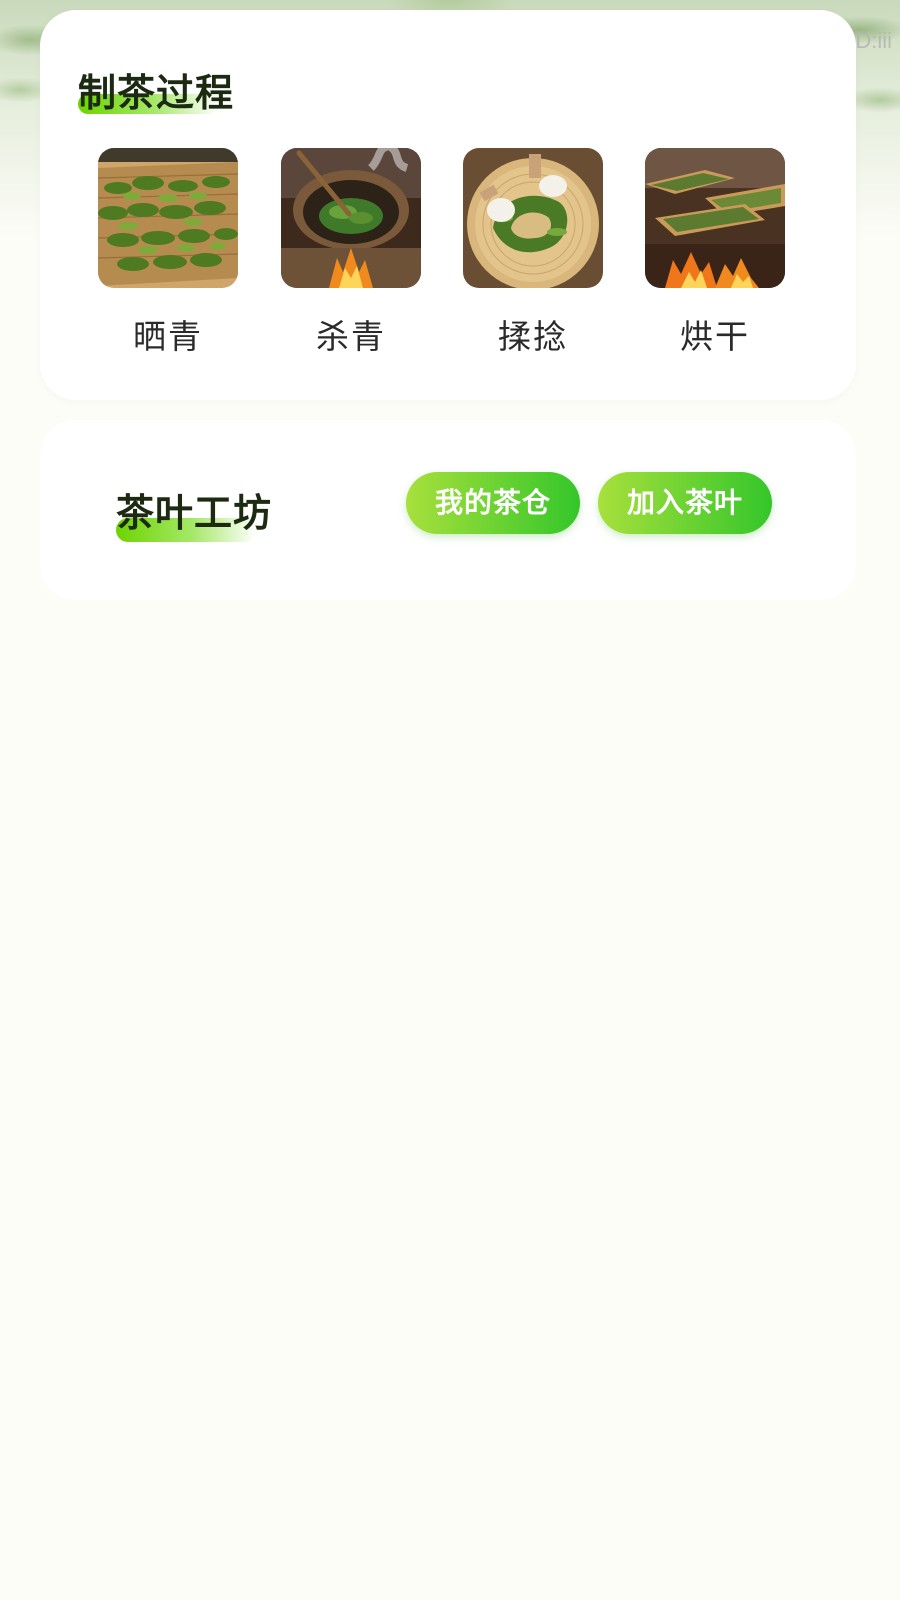 The height and width of the screenshot is (1600, 900). I want to click on baking-drying-photo, so click(715, 218).